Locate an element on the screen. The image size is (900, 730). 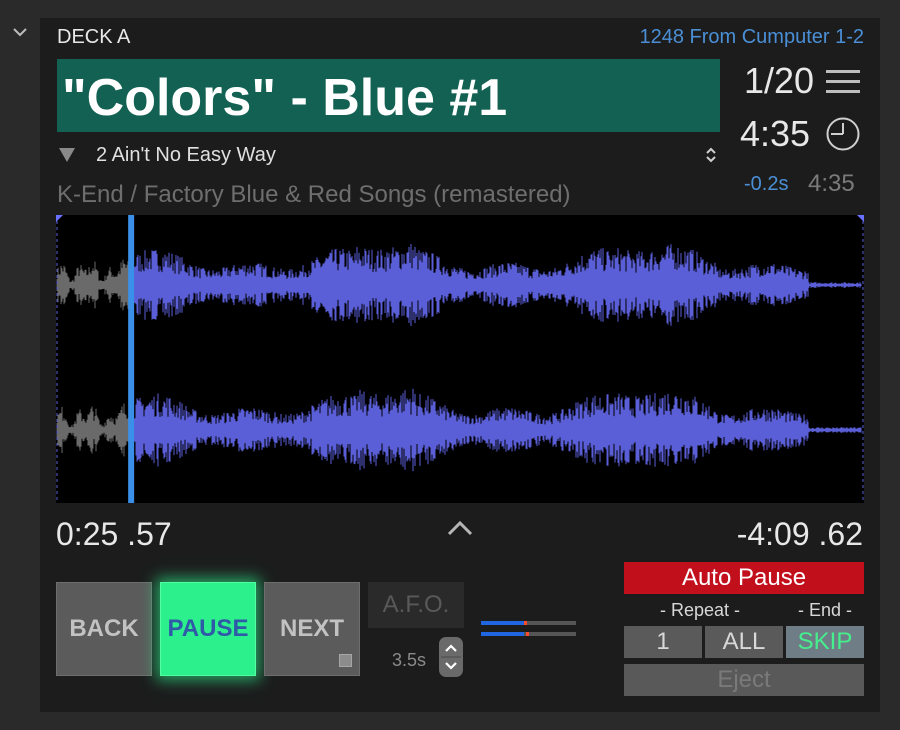
chevron-up-icon is located at coordinates (460, 528).